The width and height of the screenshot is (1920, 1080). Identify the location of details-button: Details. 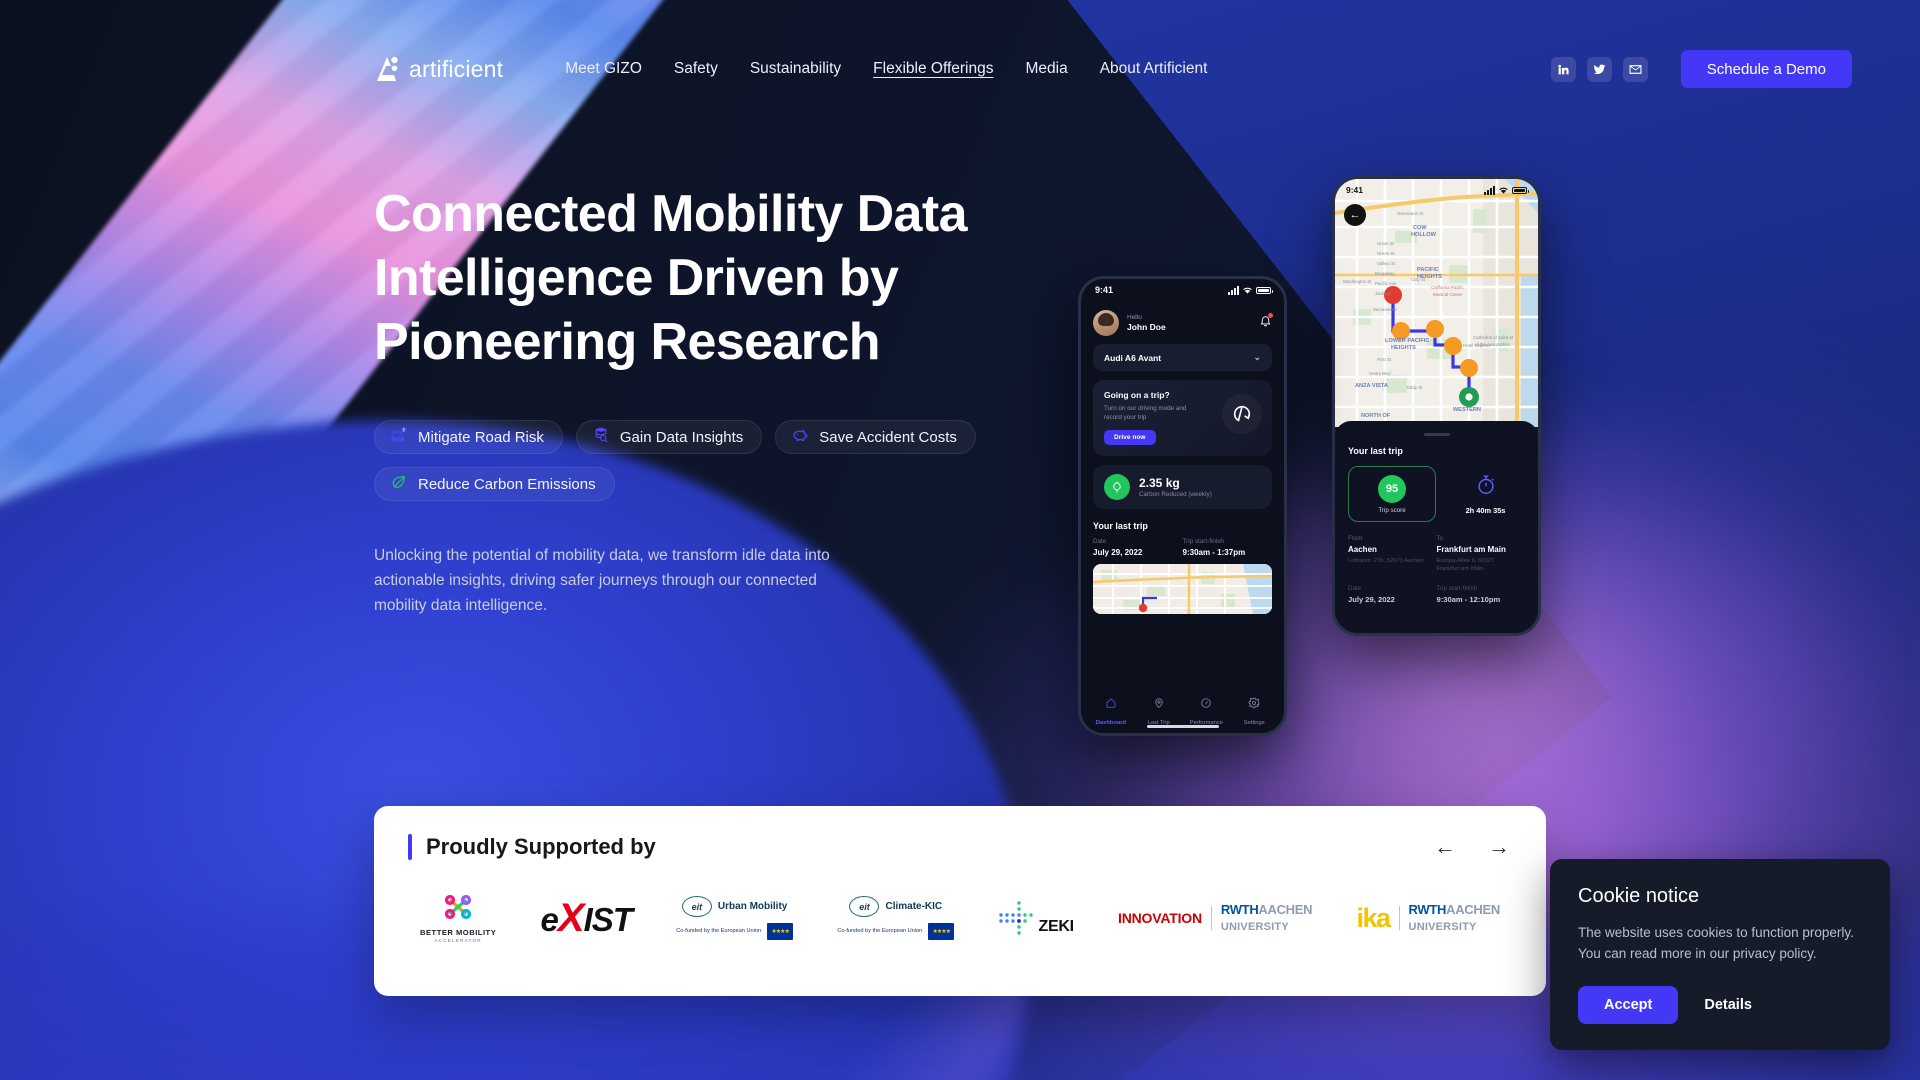
(1728, 1005).